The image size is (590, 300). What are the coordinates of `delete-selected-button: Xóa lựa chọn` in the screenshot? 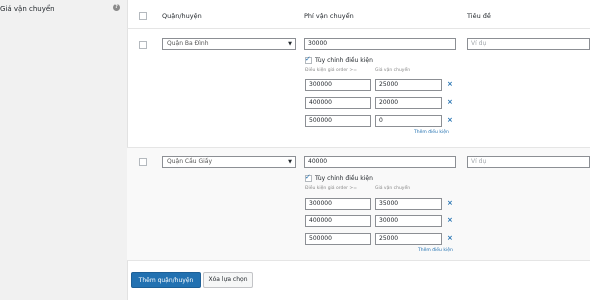 It's located at (228, 280).